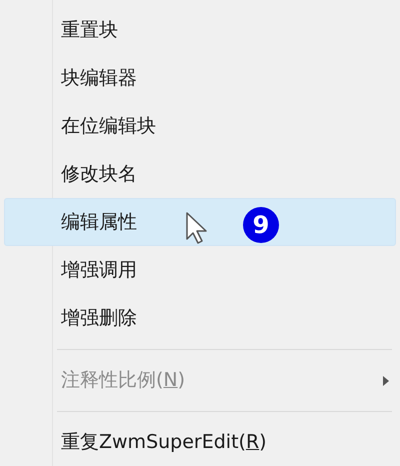 The height and width of the screenshot is (466, 400). Describe the element at coordinates (261, 225) in the screenshot. I see `step-number-badge: 9` at that location.